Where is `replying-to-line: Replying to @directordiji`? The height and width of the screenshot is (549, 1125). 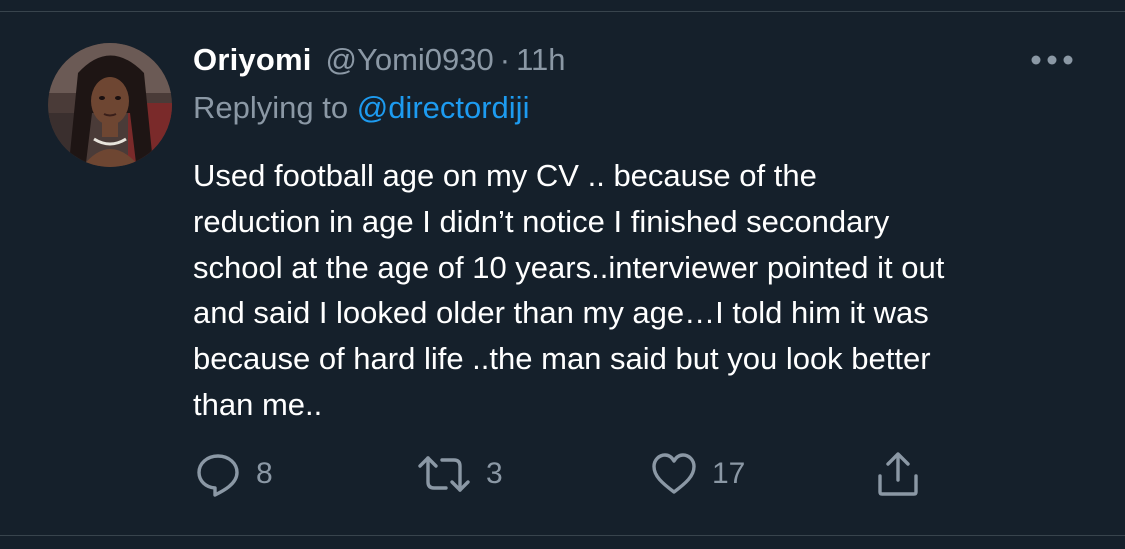 replying-to-line: Replying to @directordiji is located at coordinates (361, 108).